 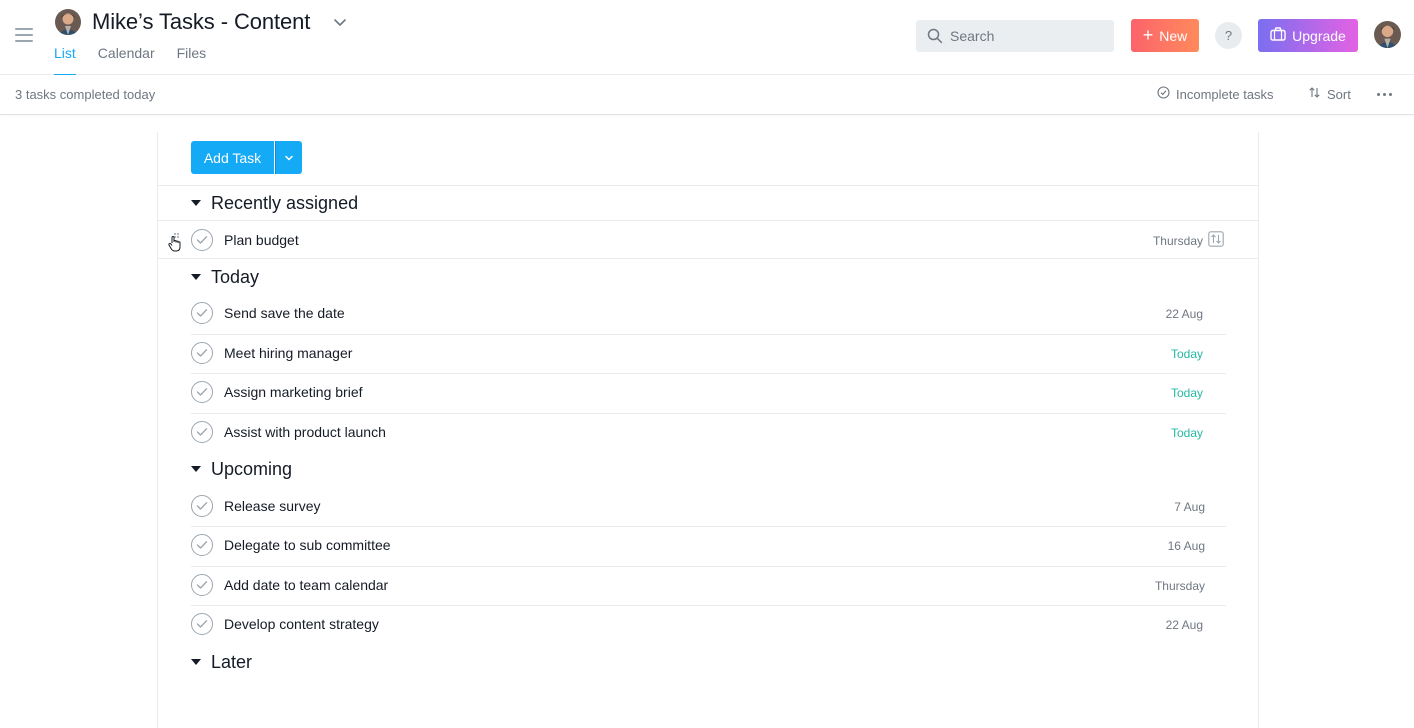 I want to click on task-name: Assign marketing brief, so click(x=293, y=392).